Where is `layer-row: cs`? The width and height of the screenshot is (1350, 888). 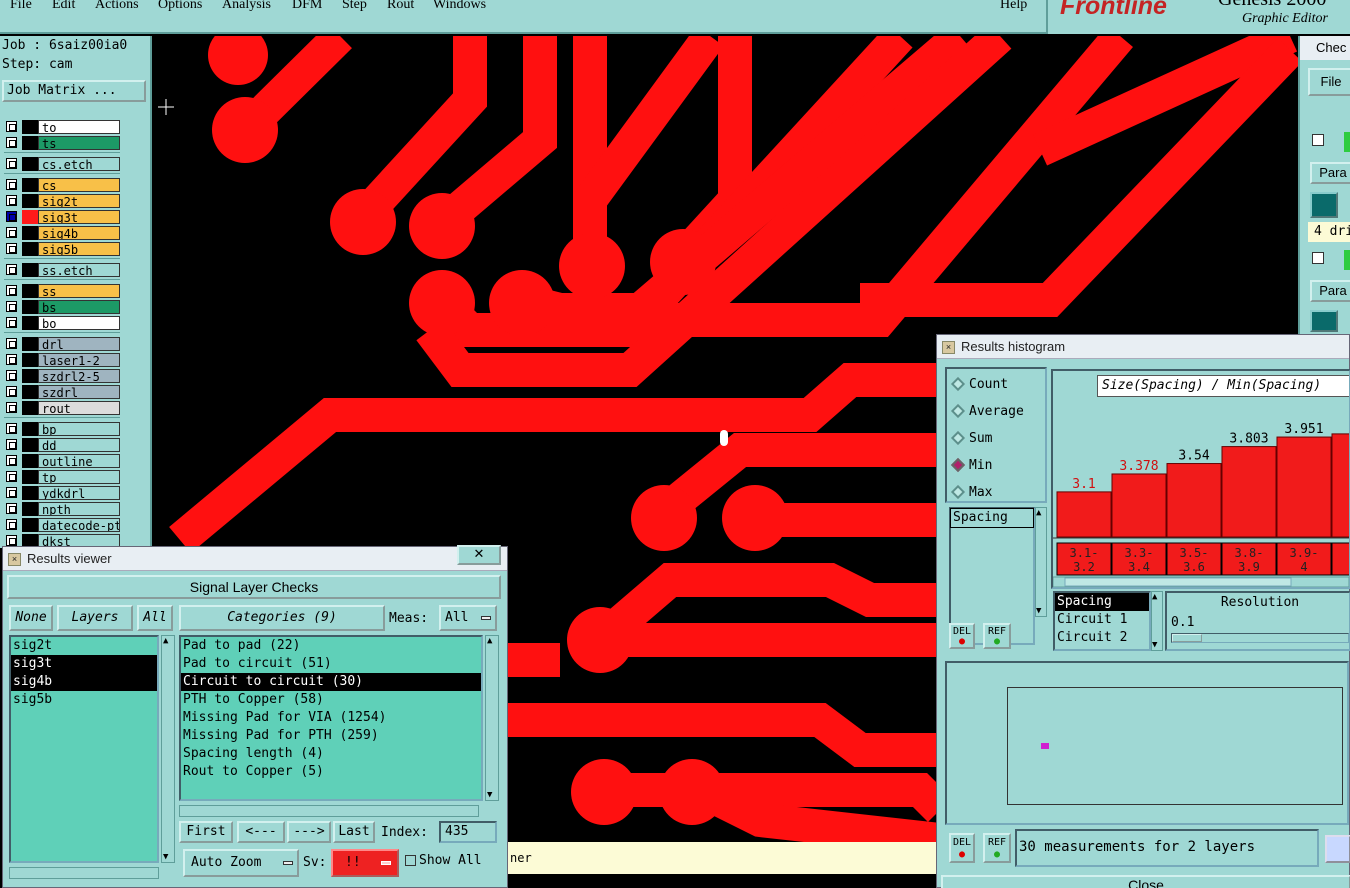 layer-row: cs is located at coordinates (62, 185).